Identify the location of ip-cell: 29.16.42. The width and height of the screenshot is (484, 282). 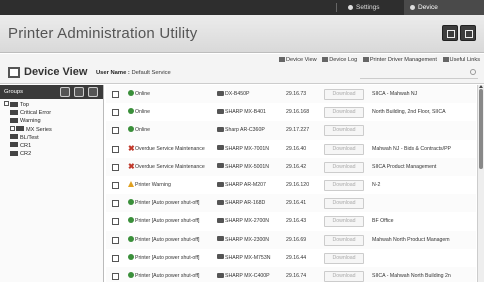
(296, 166).